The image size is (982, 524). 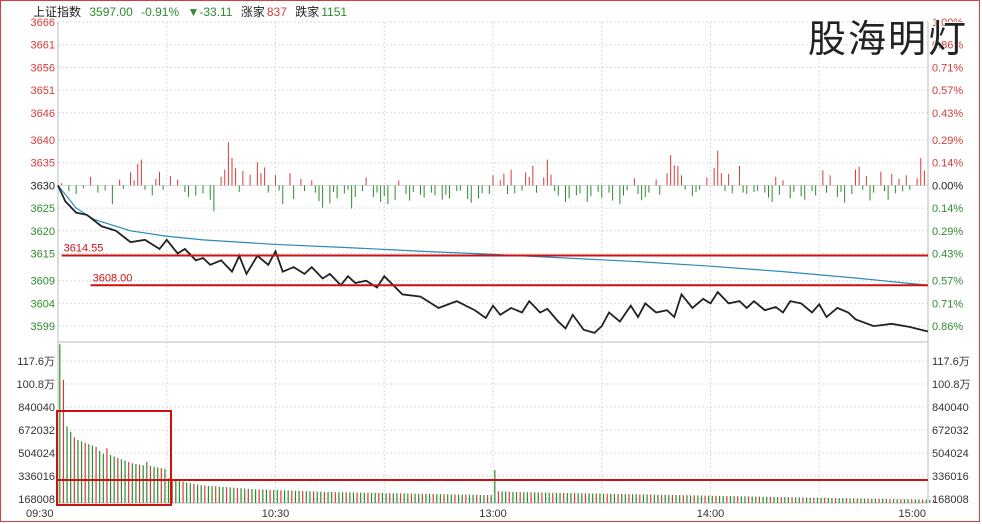 I want to click on price-tick-label: 3615, so click(x=43, y=254).